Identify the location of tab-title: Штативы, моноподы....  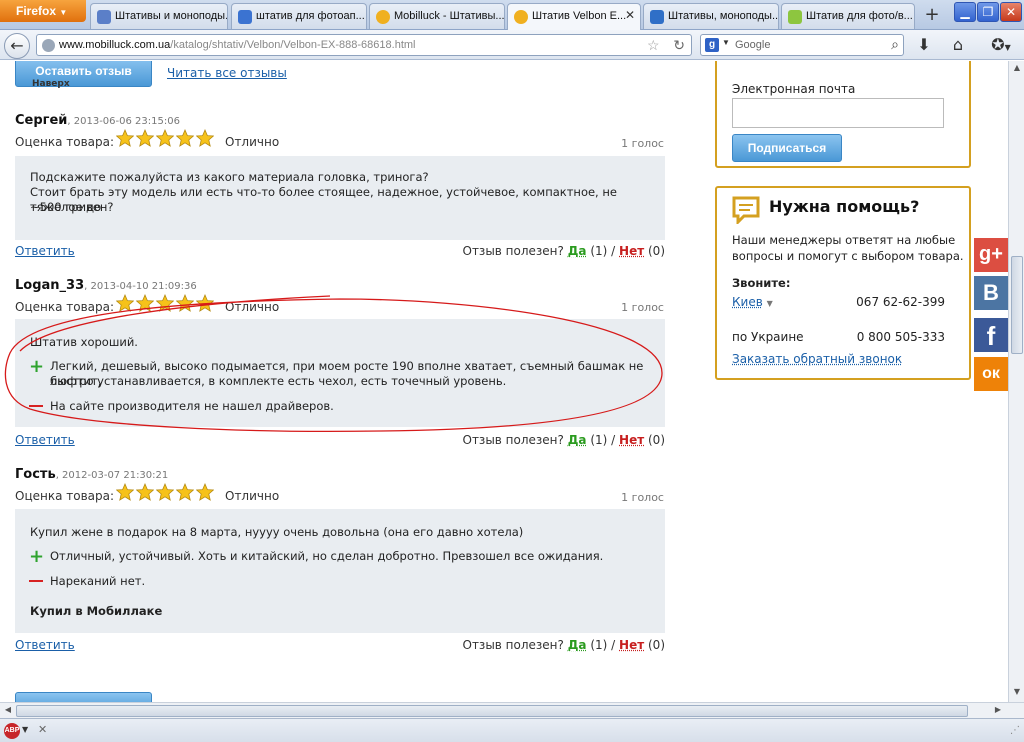
(723, 16).